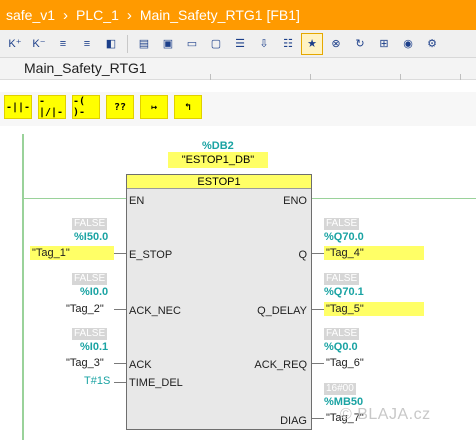 Image resolution: width=476 pixels, height=440 pixels. Describe the element at coordinates (85, 309) in the screenshot. I see `operand-tag: "Tag_2"` at that location.